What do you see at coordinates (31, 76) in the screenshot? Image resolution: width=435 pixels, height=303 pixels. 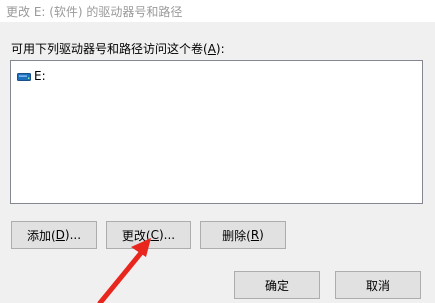 I see `list-item: E:` at bounding box center [31, 76].